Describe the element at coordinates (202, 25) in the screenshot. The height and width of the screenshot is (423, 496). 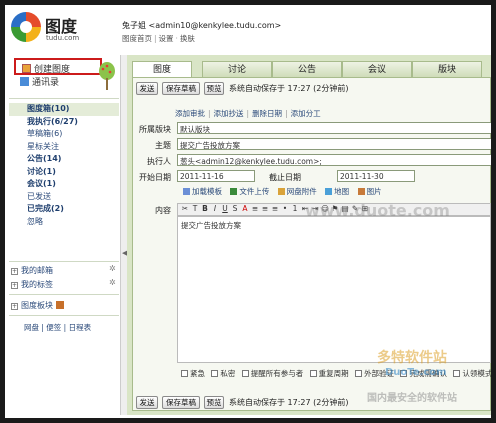
I see `user-info: 兔子姐 <admin10@kenkylee.tudu.com>` at that location.